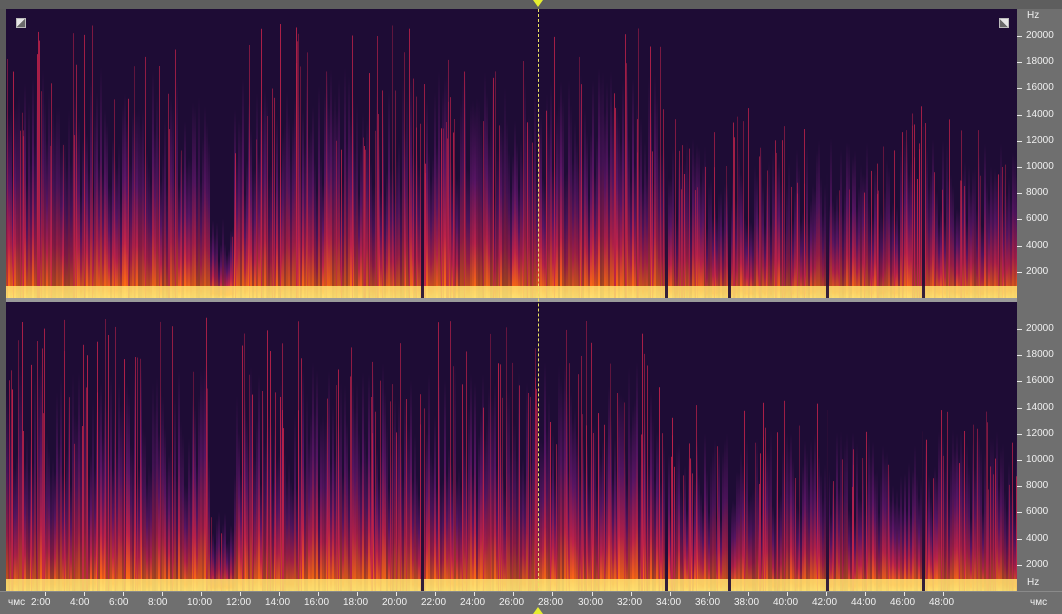 The width and height of the screenshot is (1062, 614). Describe the element at coordinates (1037, 271) in the screenshot. I see `frequency-label: 2000` at that location.